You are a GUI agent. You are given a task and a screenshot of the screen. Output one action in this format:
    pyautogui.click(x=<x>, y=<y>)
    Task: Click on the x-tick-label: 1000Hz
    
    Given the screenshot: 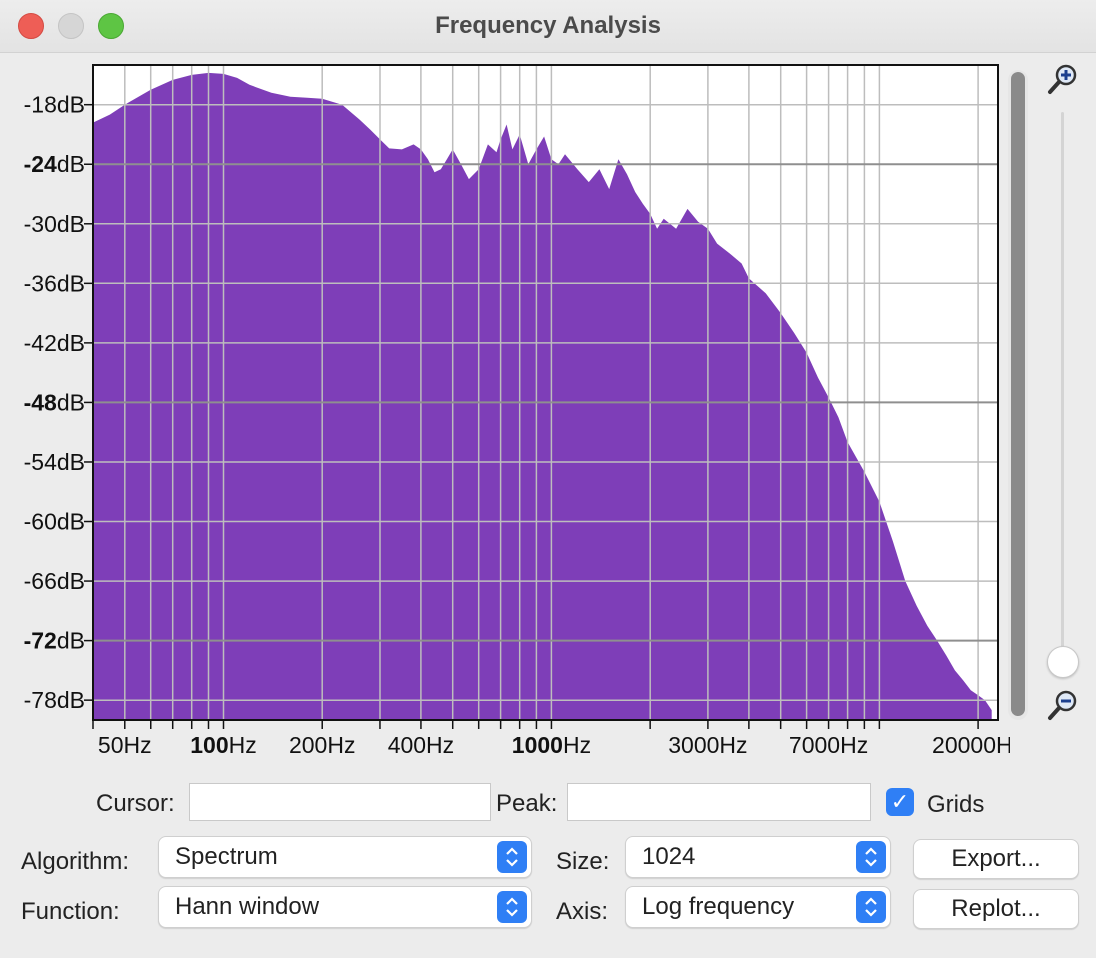 What is the action you would take?
    pyautogui.click(x=551, y=745)
    